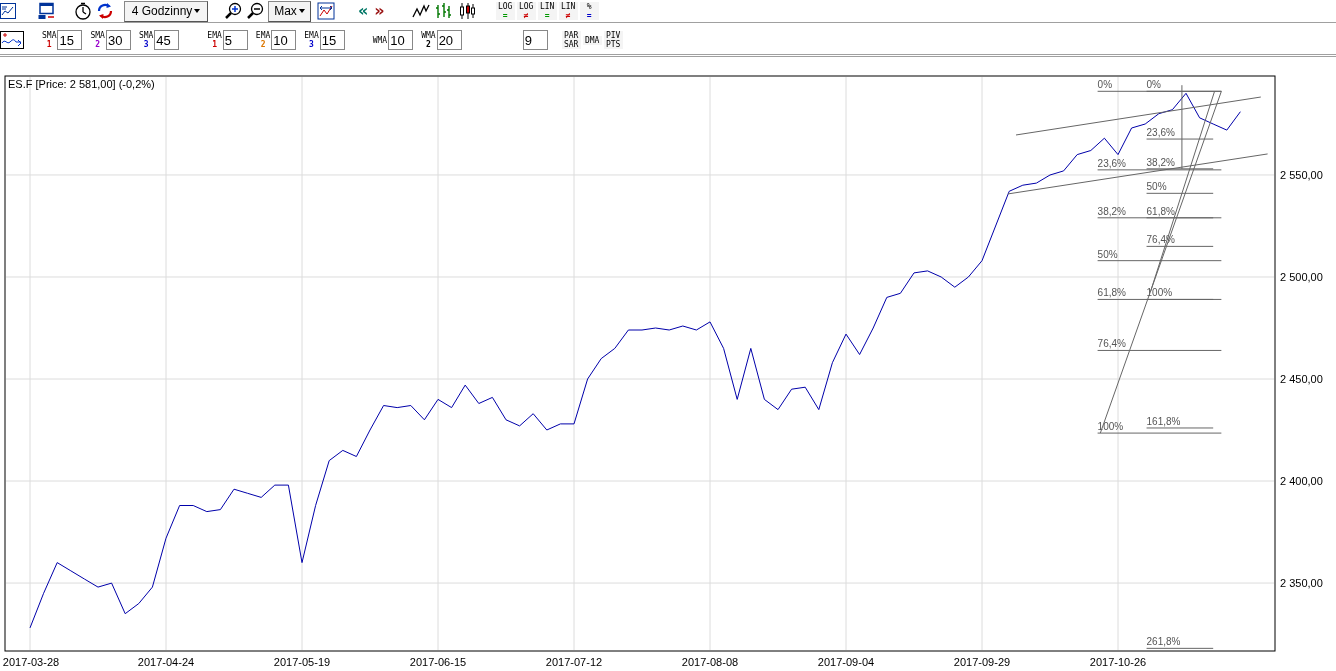 This screenshot has height=671, width=1336. I want to click on scale-button: LIN ≠, so click(568, 11).